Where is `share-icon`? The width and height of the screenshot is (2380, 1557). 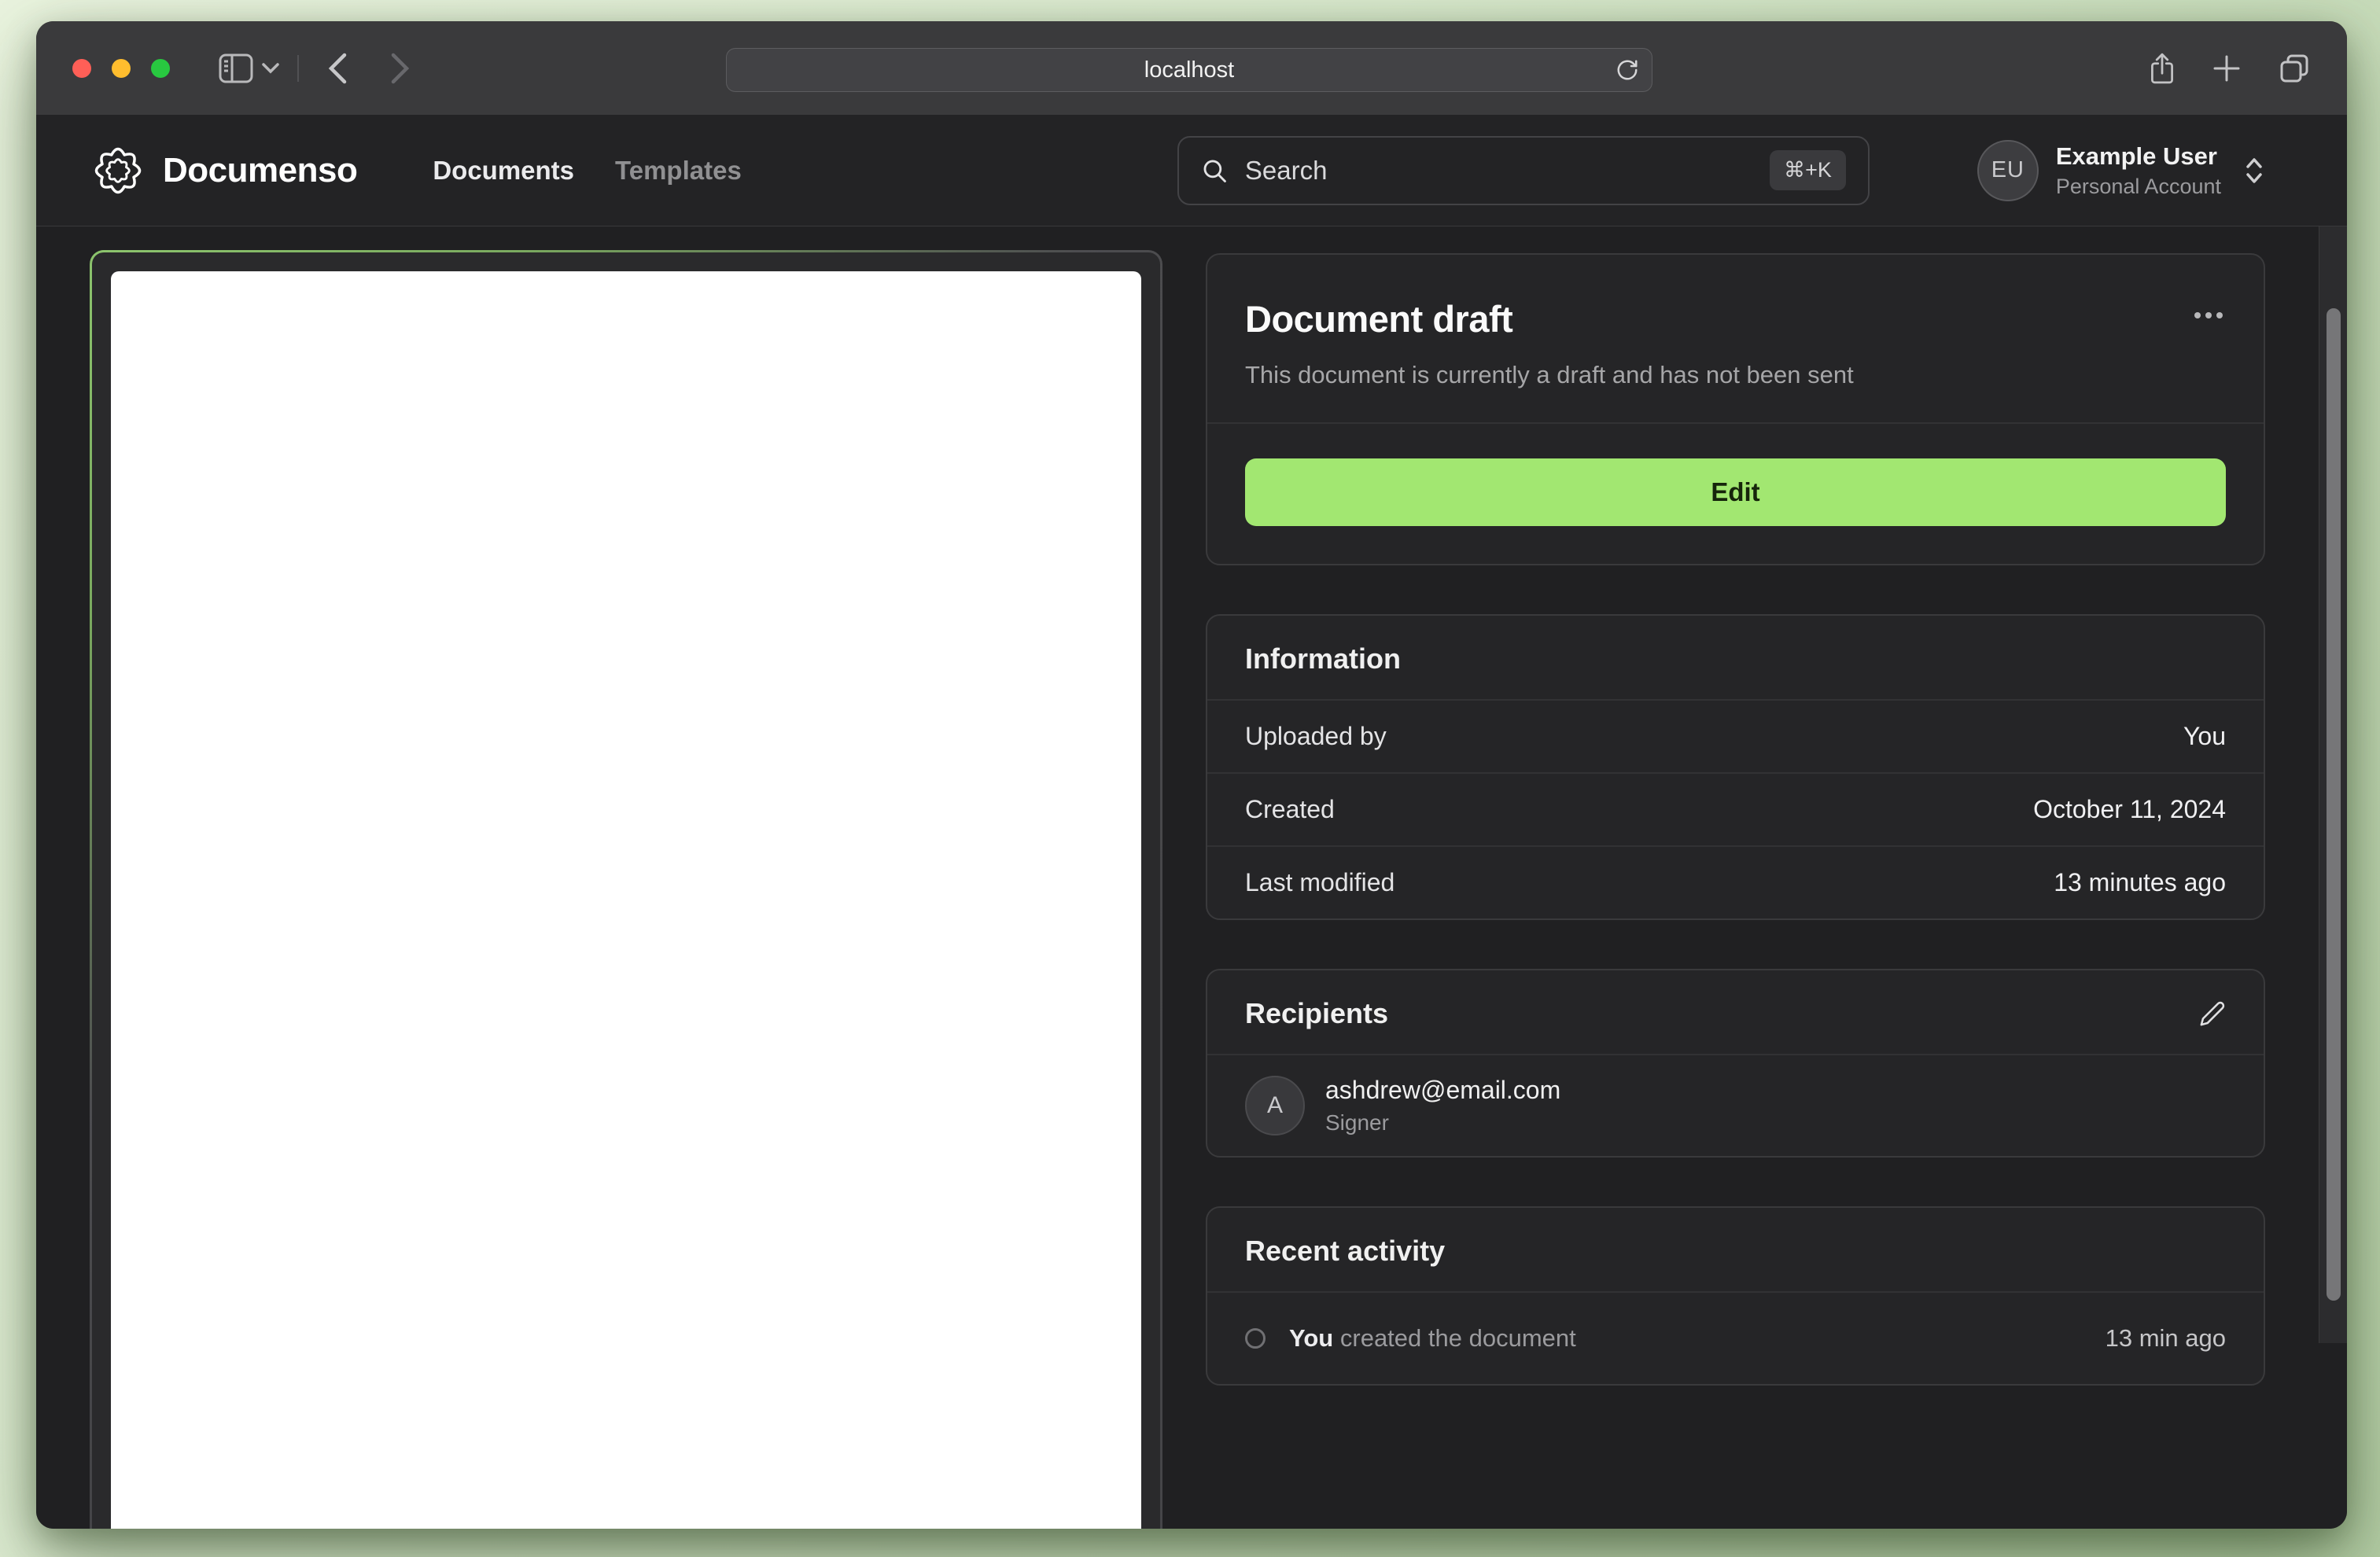
share-icon is located at coordinates (2162, 68).